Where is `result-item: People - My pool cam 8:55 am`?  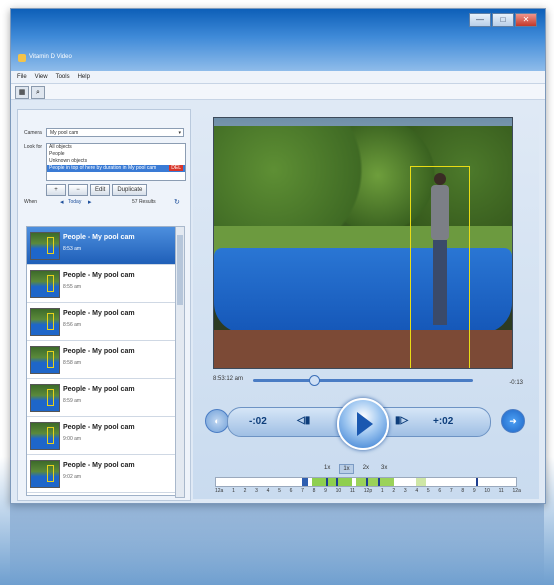
result-item: People - My pool cam 8:55 am is located at coordinates (101, 284).